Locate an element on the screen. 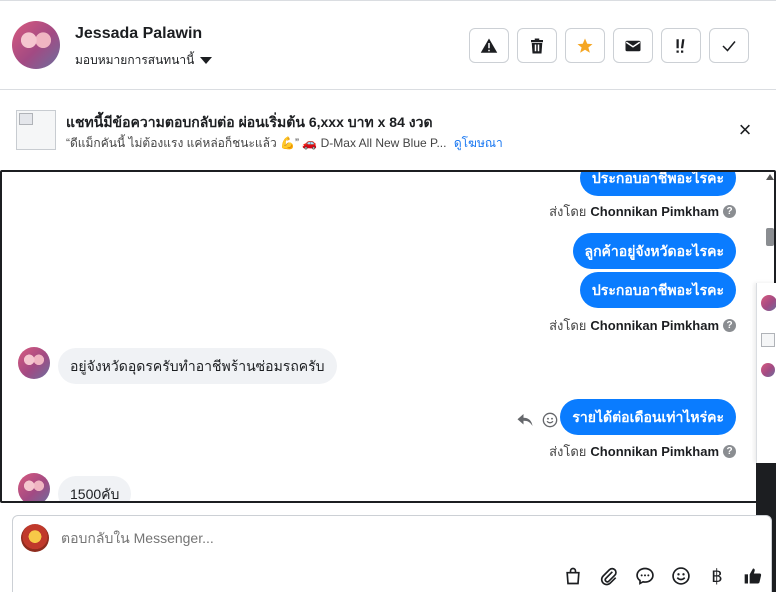 The image size is (776, 592). message-actions is located at coordinates (537, 420).